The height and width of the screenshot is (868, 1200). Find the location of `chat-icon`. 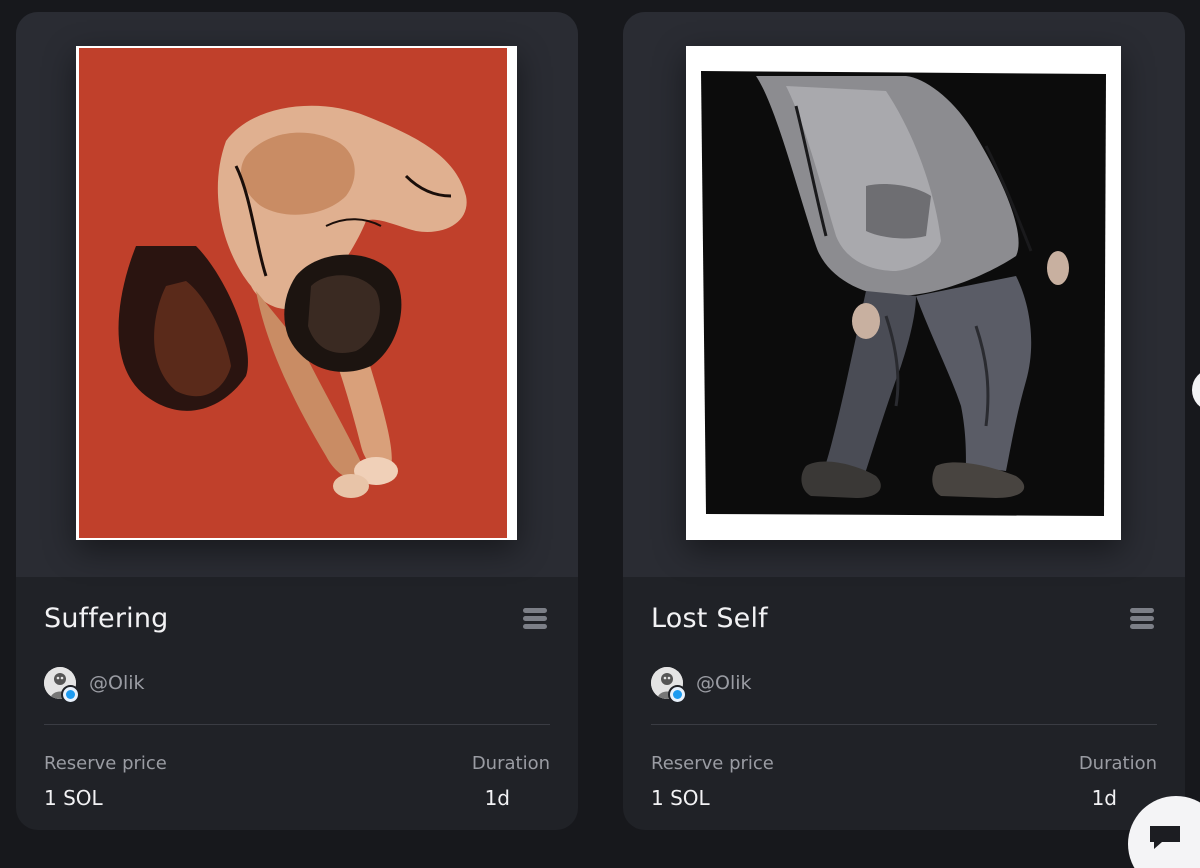

chat-icon is located at coordinates (1165, 837).